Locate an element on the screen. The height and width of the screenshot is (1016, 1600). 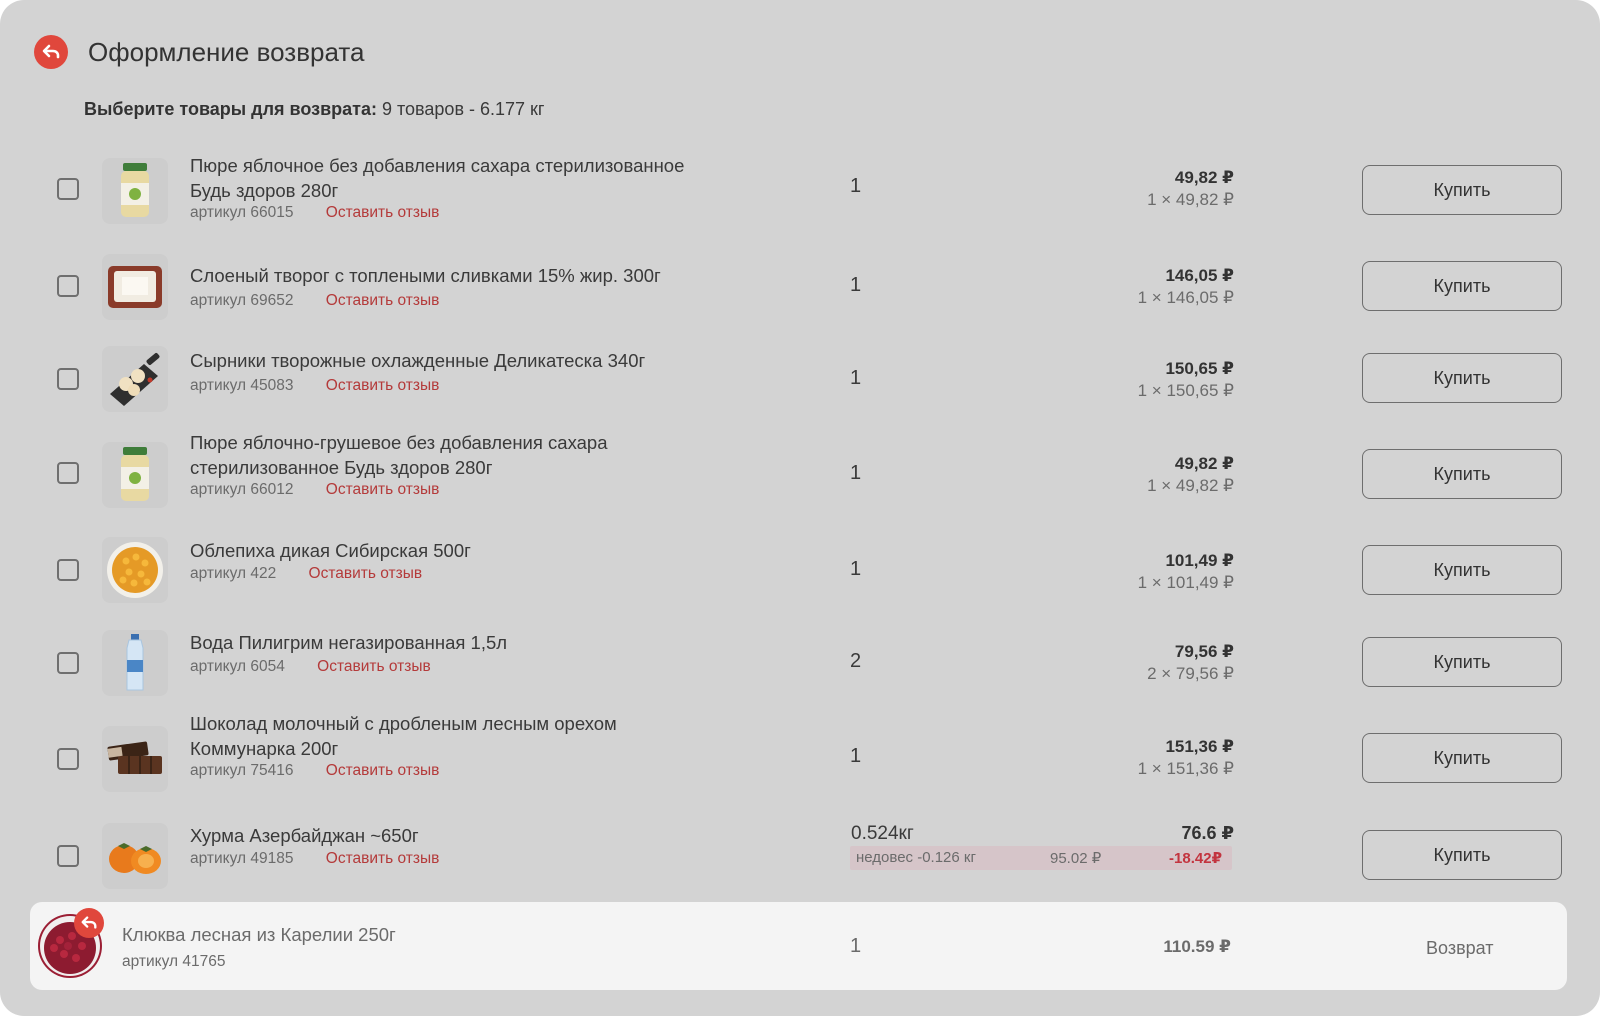
item-meta: артикул 66015 Оставить отзыв is located at coordinates (314, 213).